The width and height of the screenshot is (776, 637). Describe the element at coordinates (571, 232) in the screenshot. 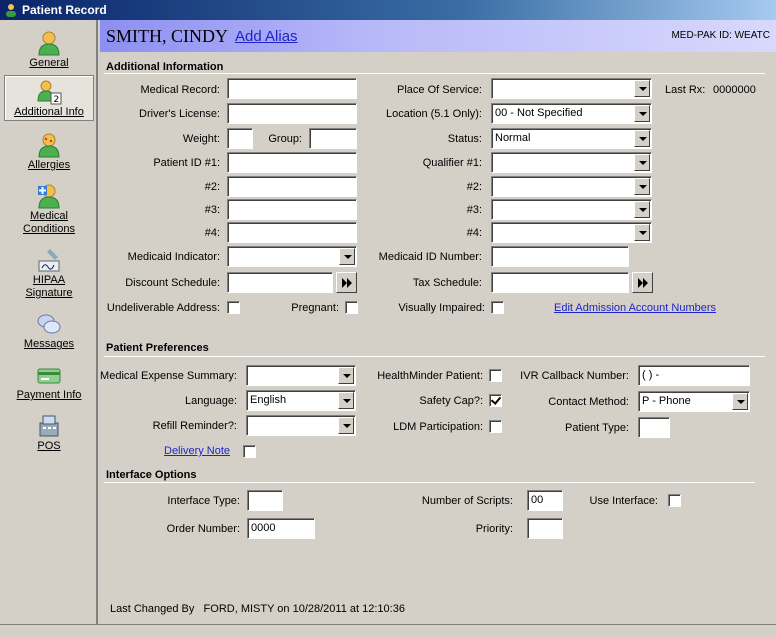

I see `qualifier-4-select` at that location.